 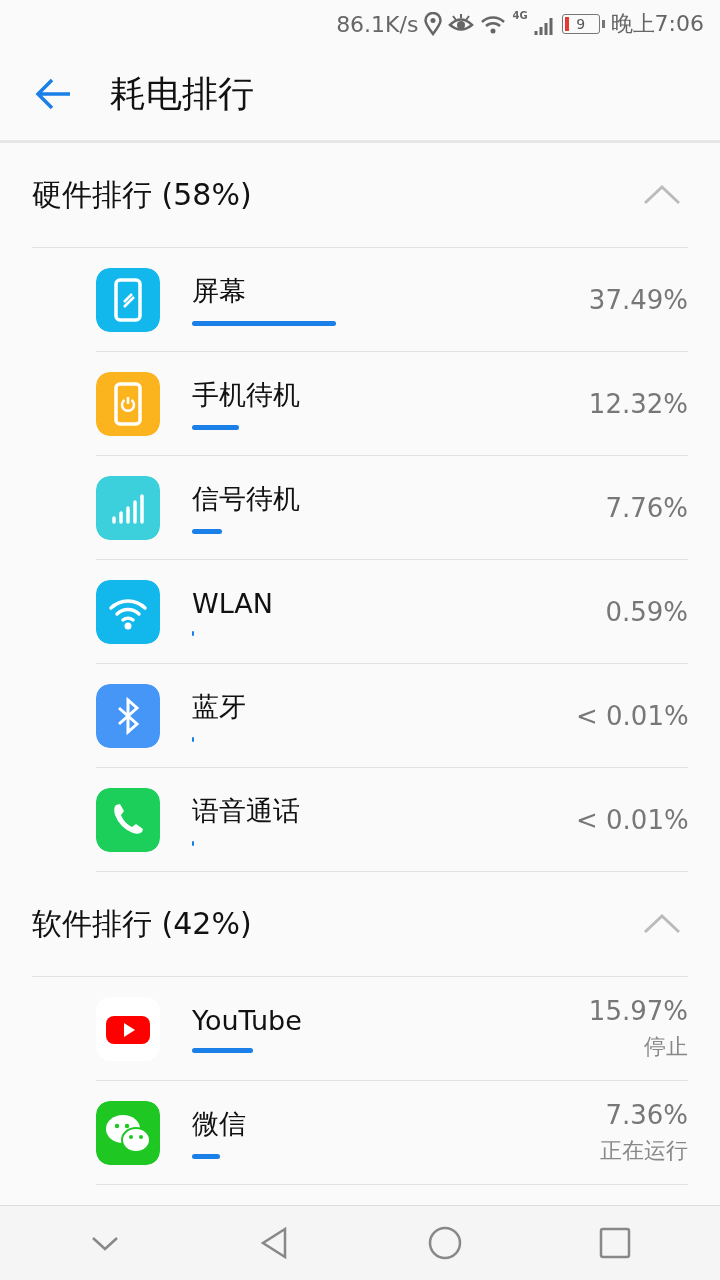 What do you see at coordinates (445, 1243) in the screenshot?
I see `home-icon` at bounding box center [445, 1243].